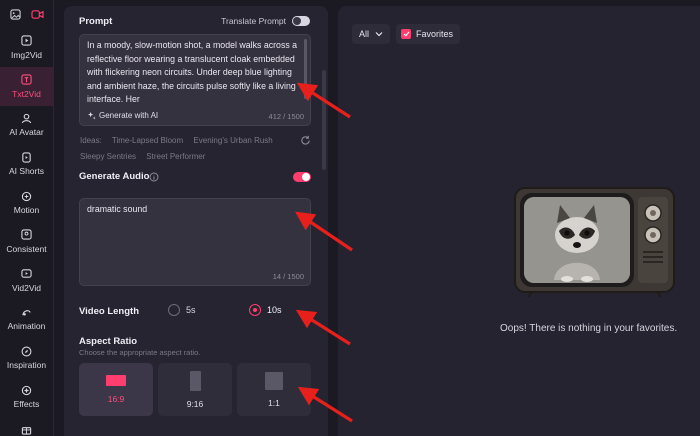 The width and height of the screenshot is (700, 436). What do you see at coordinates (195, 242) in the screenshot?
I see `audio-textarea: dramatic sound 14 / 1500` at bounding box center [195, 242].